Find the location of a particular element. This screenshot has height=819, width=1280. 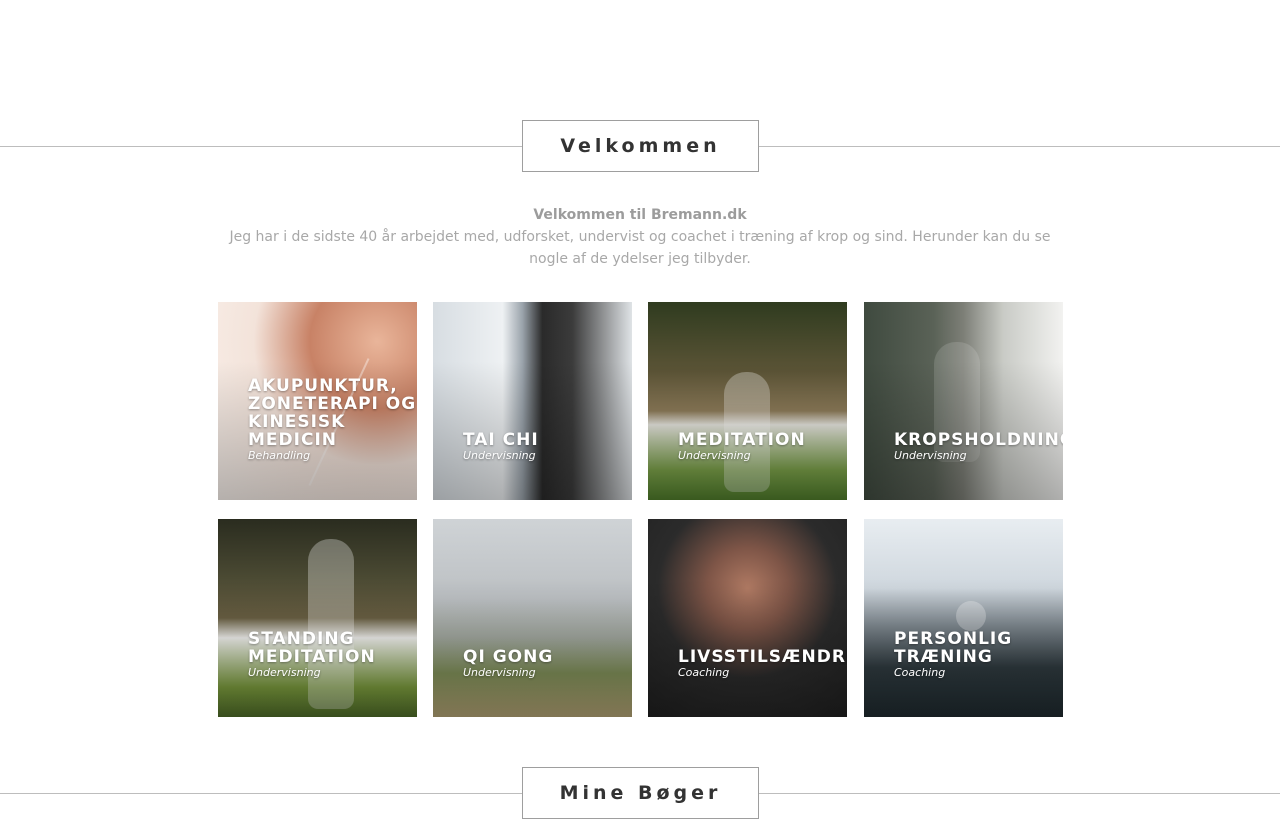

service-tile-livsstilsaendringer: LIVSSTILSÆNDRINGER Coaching is located at coordinates (747, 618).